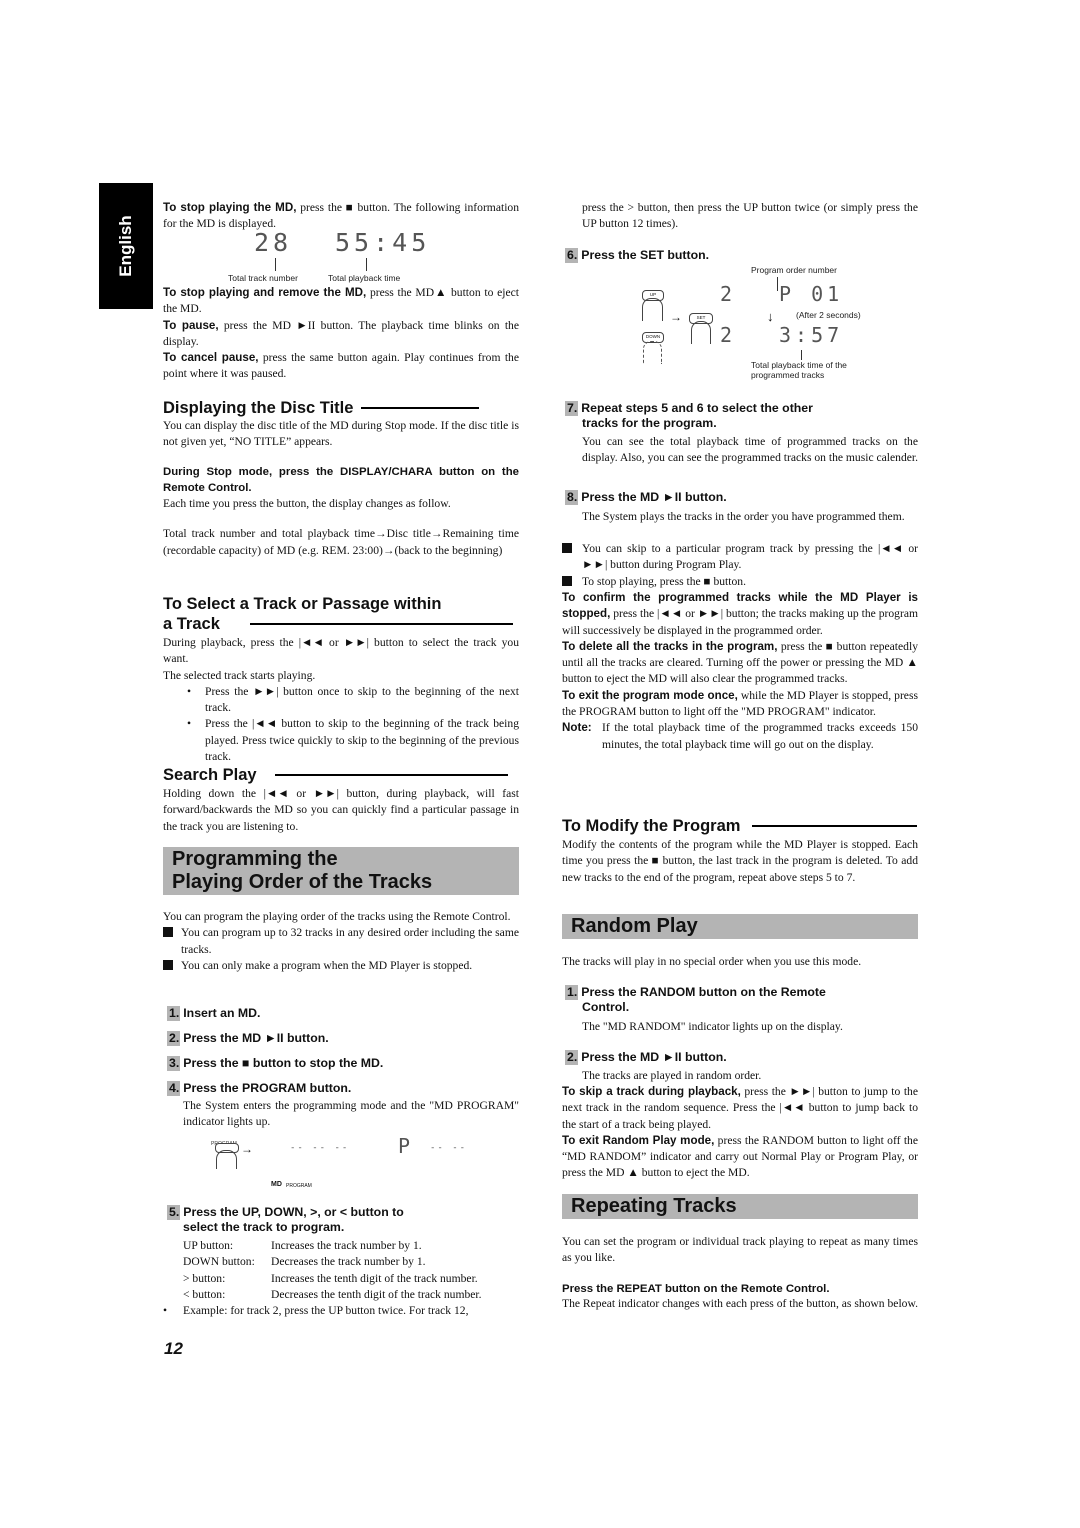 The image size is (1080, 1528). Describe the element at coordinates (811, 335) in the screenshot. I see `display-program-time: 3:57` at that location.